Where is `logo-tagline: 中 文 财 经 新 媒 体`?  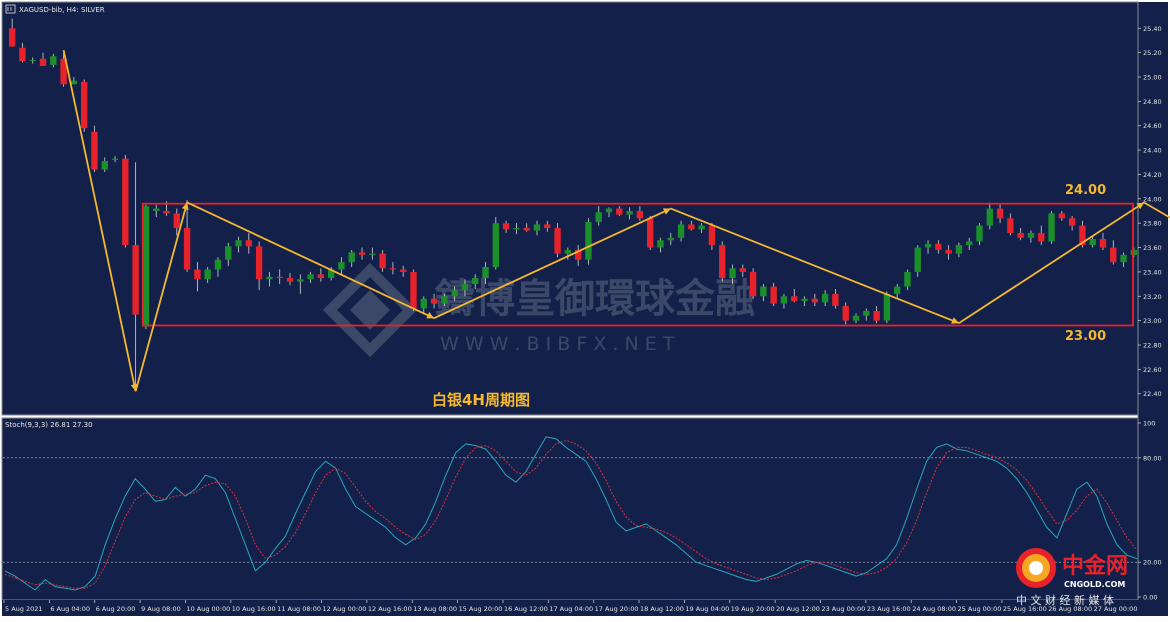
logo-tagline: 中 文 财 经 新 媒 体 is located at coordinates (1065, 600).